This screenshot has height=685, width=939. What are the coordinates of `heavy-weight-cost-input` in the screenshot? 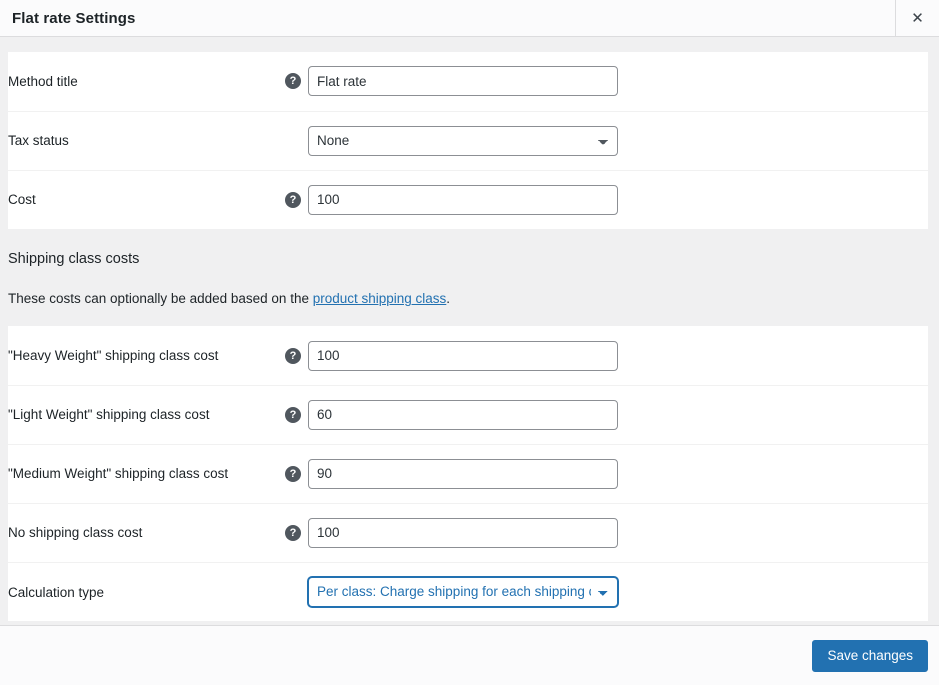 It's located at (463, 355).